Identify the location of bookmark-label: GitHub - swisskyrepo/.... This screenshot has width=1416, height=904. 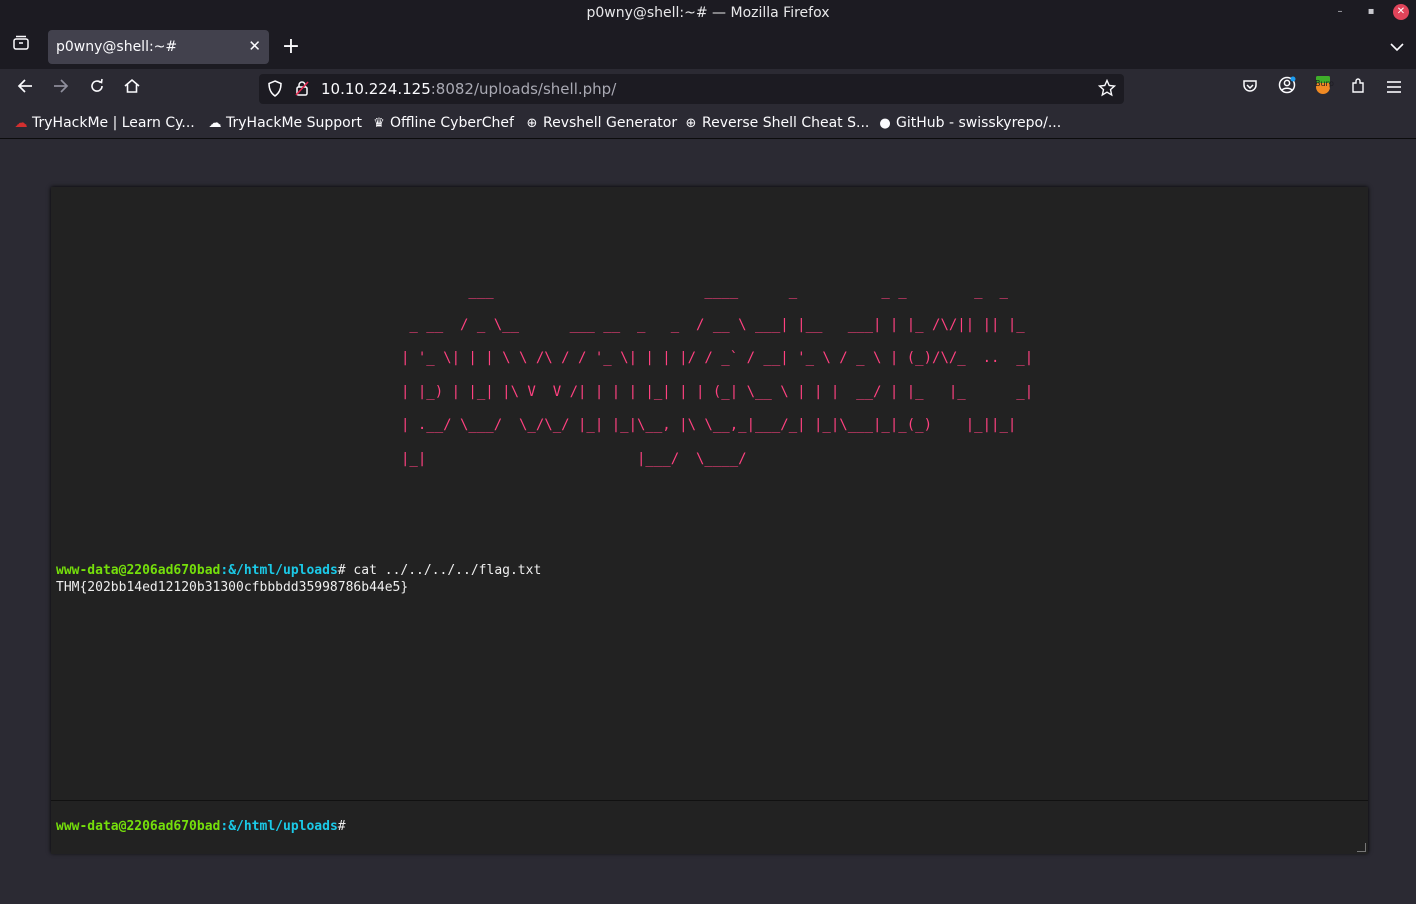
(979, 123).